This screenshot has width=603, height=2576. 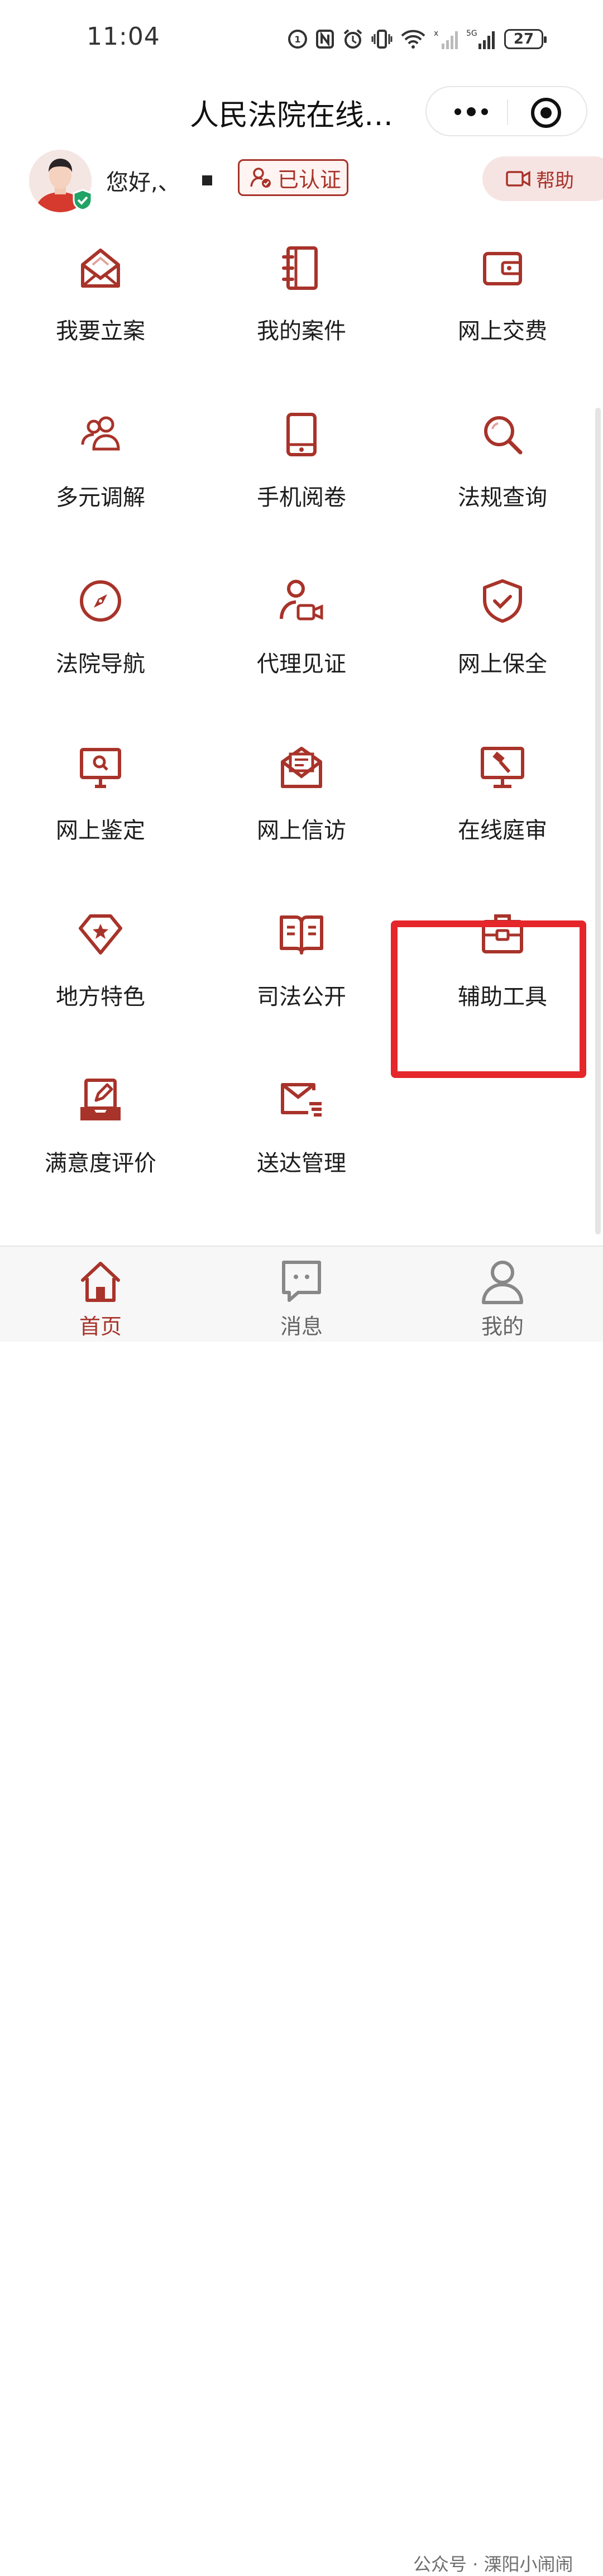 What do you see at coordinates (100, 768) in the screenshot?
I see `monitor-search-icon` at bounding box center [100, 768].